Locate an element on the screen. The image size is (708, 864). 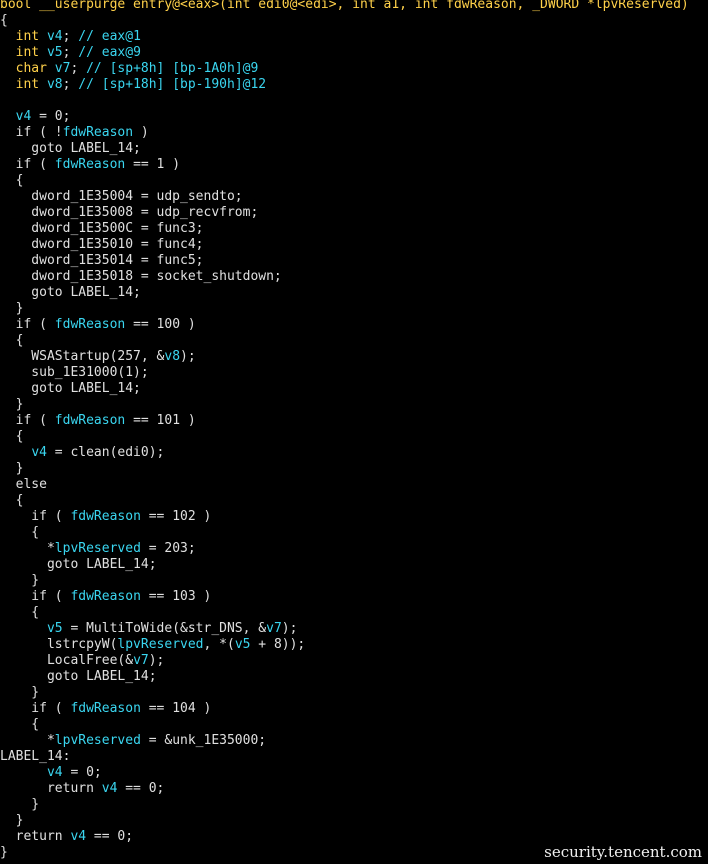
code-token: dword_1E3500C = func3; is located at coordinates (102, 228).